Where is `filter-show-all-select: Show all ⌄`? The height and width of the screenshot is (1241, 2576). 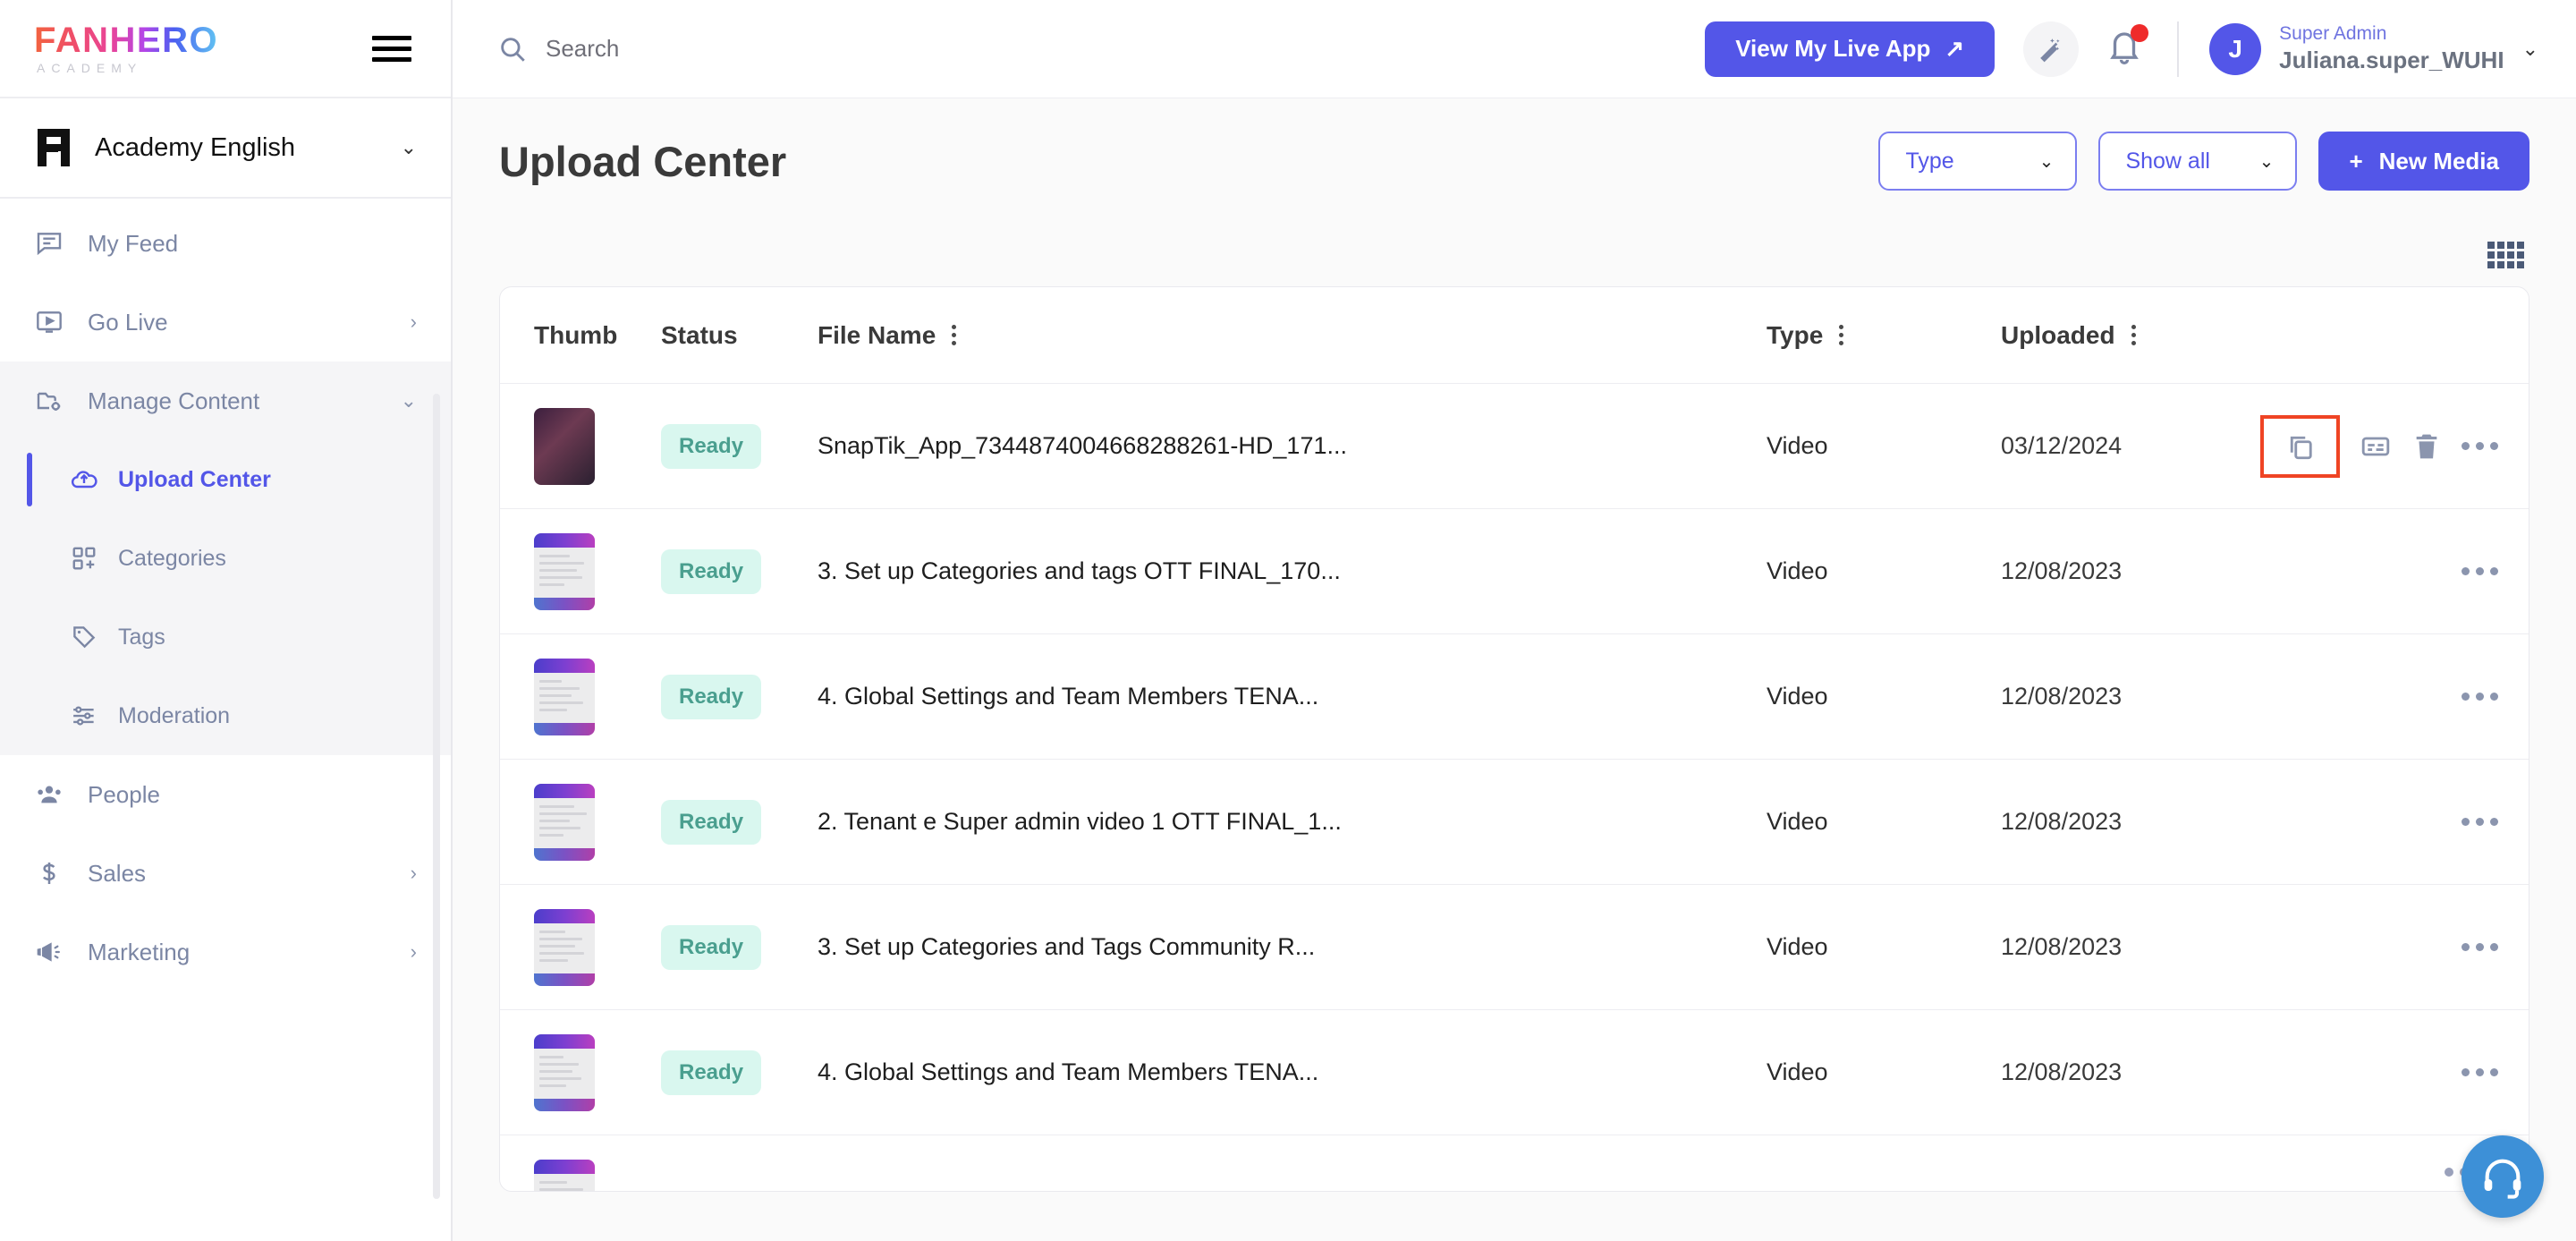 filter-show-all-select: Show all ⌄ is located at coordinates (2198, 161).